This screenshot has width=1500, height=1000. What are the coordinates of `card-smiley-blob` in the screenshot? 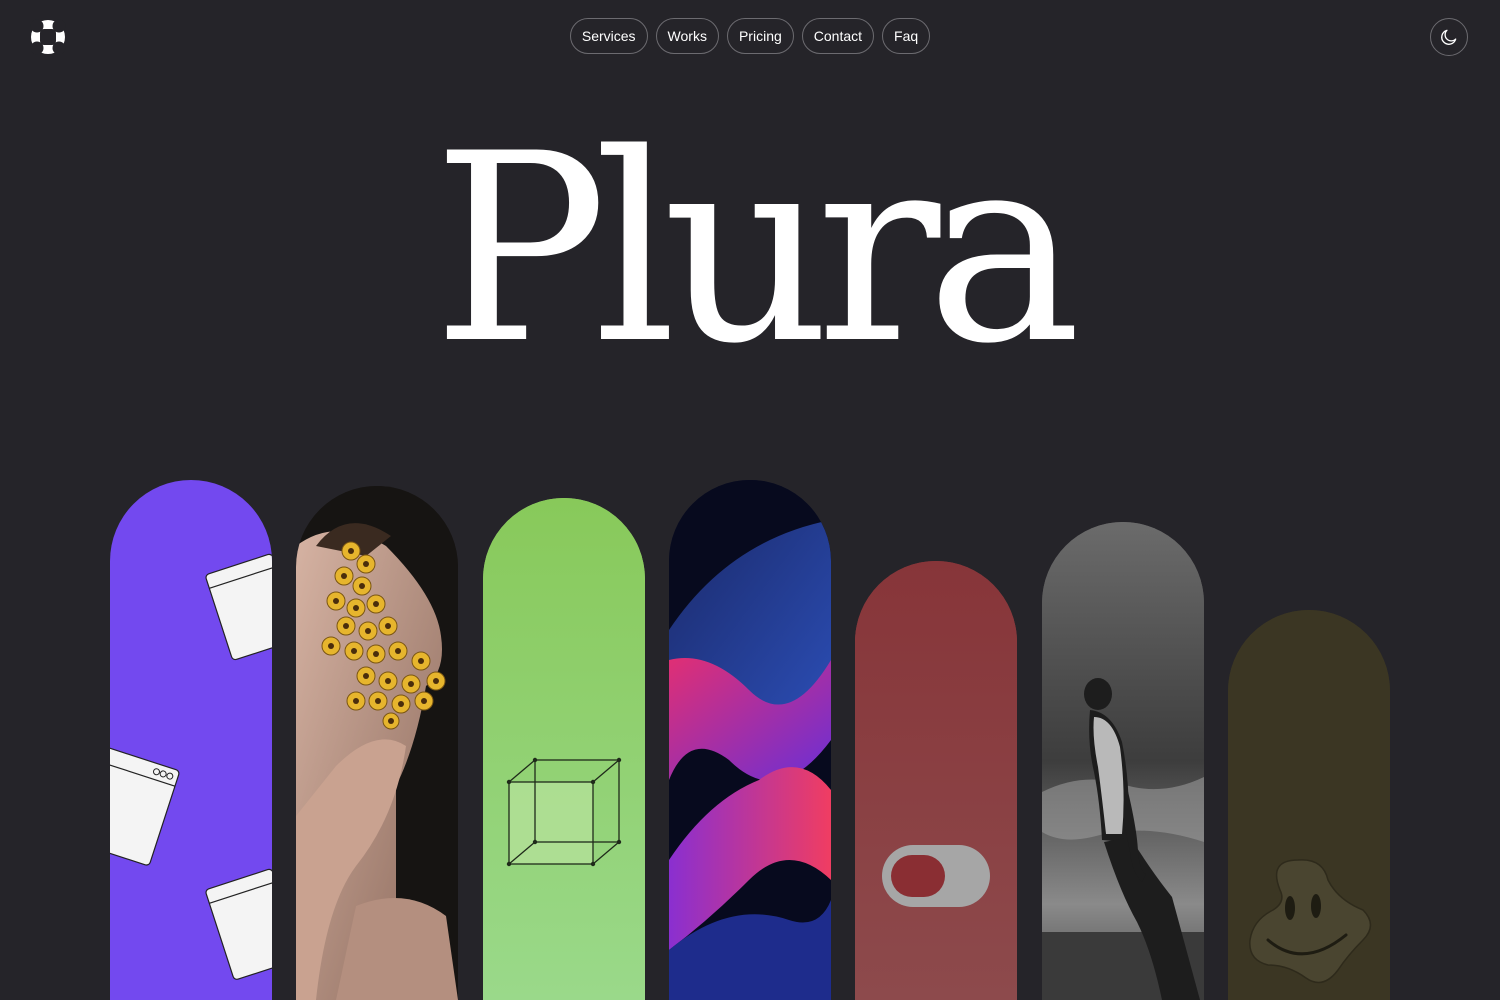 It's located at (1309, 805).